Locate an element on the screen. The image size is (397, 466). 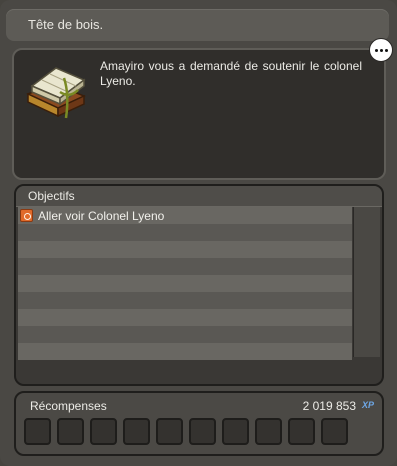
quest-options-button is located at coordinates (381, 50).